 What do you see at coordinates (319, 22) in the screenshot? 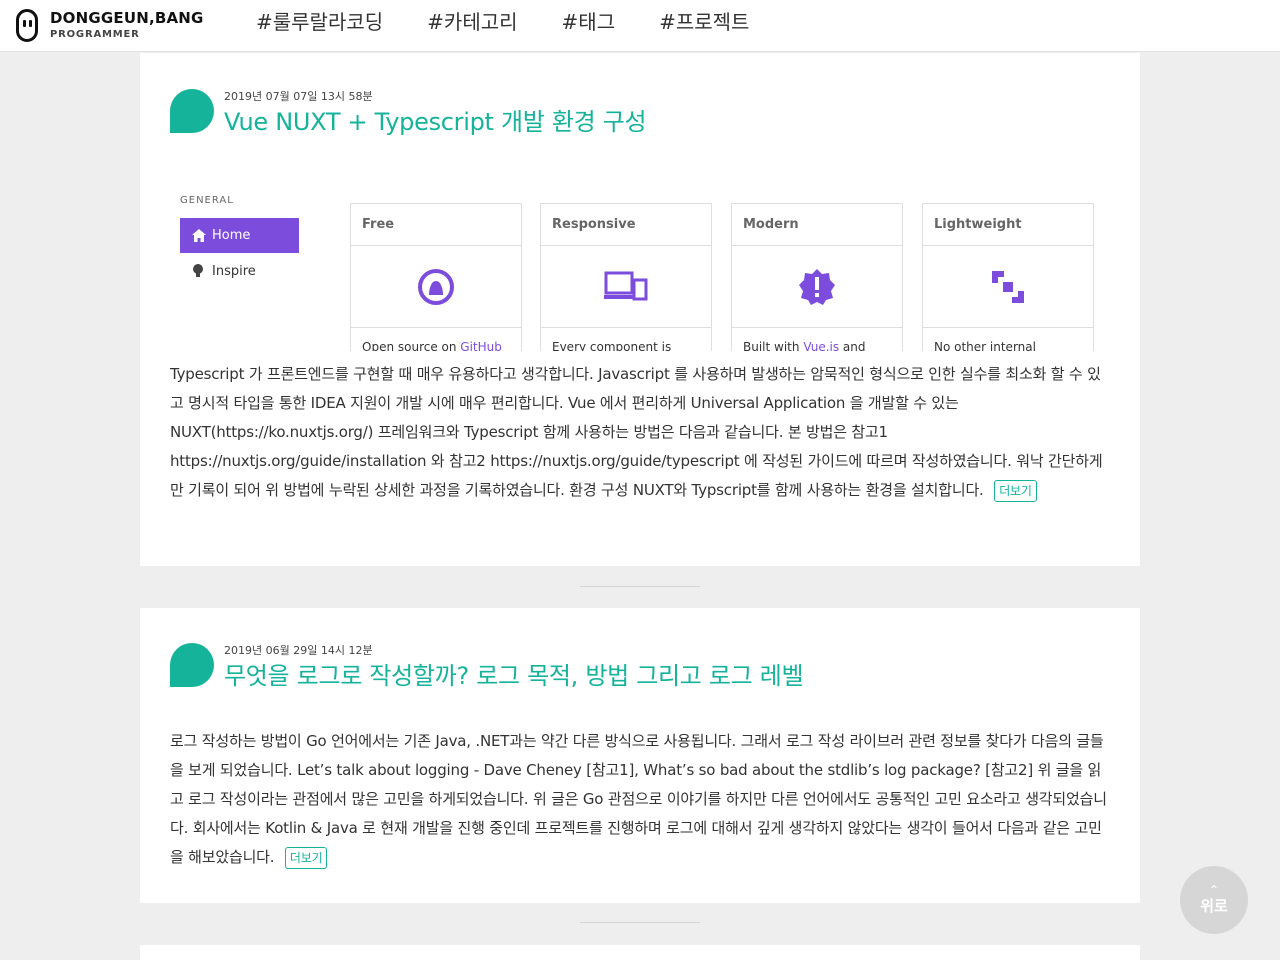
I see `nav-home: #룰루랄라코딩` at bounding box center [319, 22].